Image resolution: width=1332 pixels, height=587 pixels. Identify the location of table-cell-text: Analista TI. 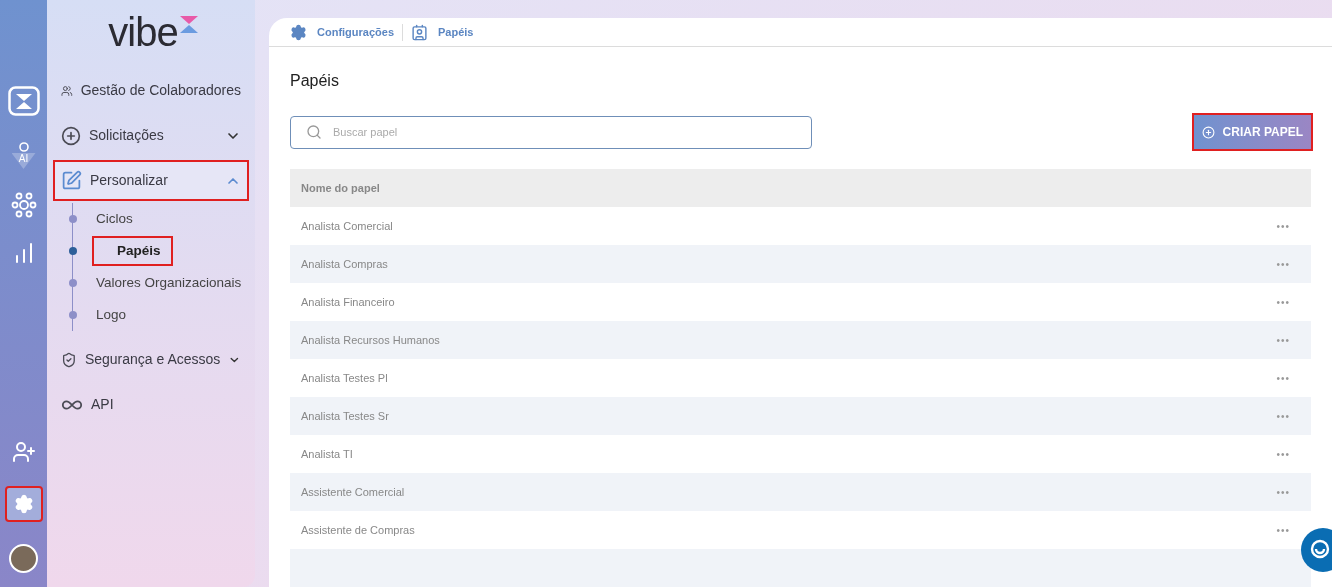
(327, 454).